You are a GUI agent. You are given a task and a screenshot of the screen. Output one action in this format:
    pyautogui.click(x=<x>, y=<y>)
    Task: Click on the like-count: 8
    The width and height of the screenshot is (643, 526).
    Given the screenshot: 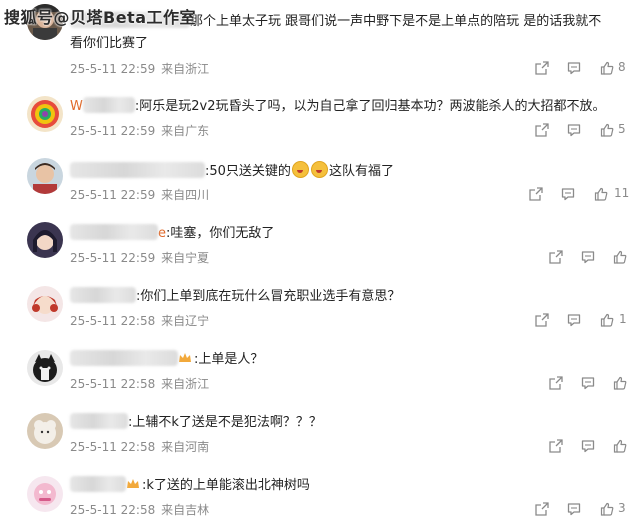 What is the action you would take?
    pyautogui.click(x=622, y=67)
    